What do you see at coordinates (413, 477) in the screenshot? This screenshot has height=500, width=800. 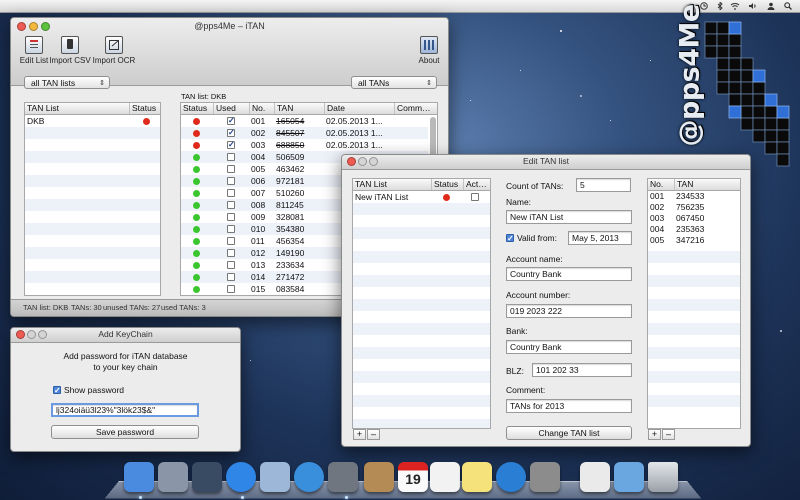 I see `calendar-icon: 19` at bounding box center [413, 477].